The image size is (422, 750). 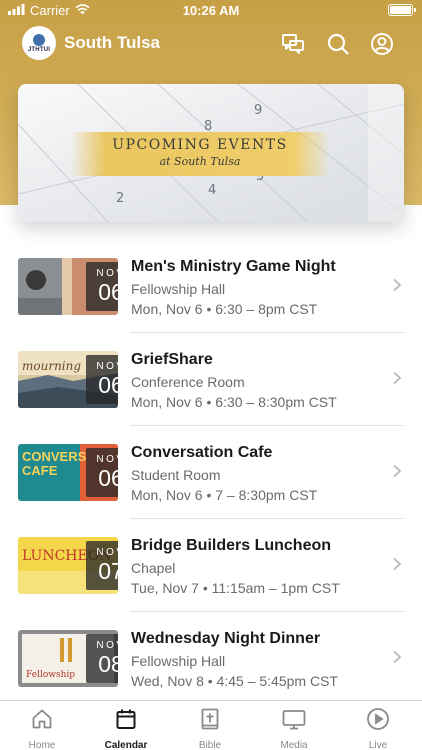 I want to click on event-title: Men's Ministry Game Night, so click(x=233, y=266).